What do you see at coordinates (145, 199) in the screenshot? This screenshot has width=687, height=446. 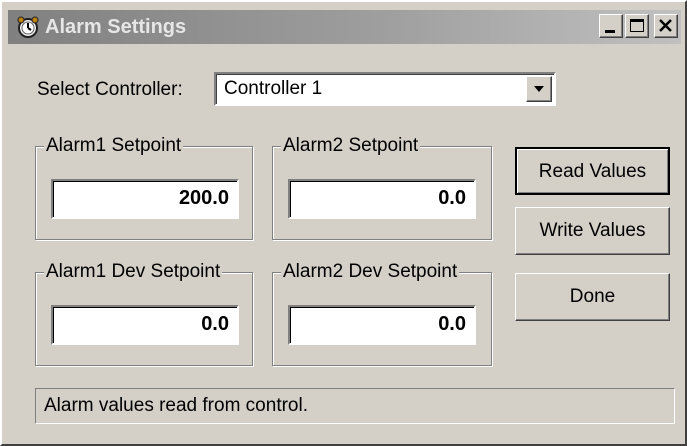 I see `alarm1-setpoint-input: 200.0` at bounding box center [145, 199].